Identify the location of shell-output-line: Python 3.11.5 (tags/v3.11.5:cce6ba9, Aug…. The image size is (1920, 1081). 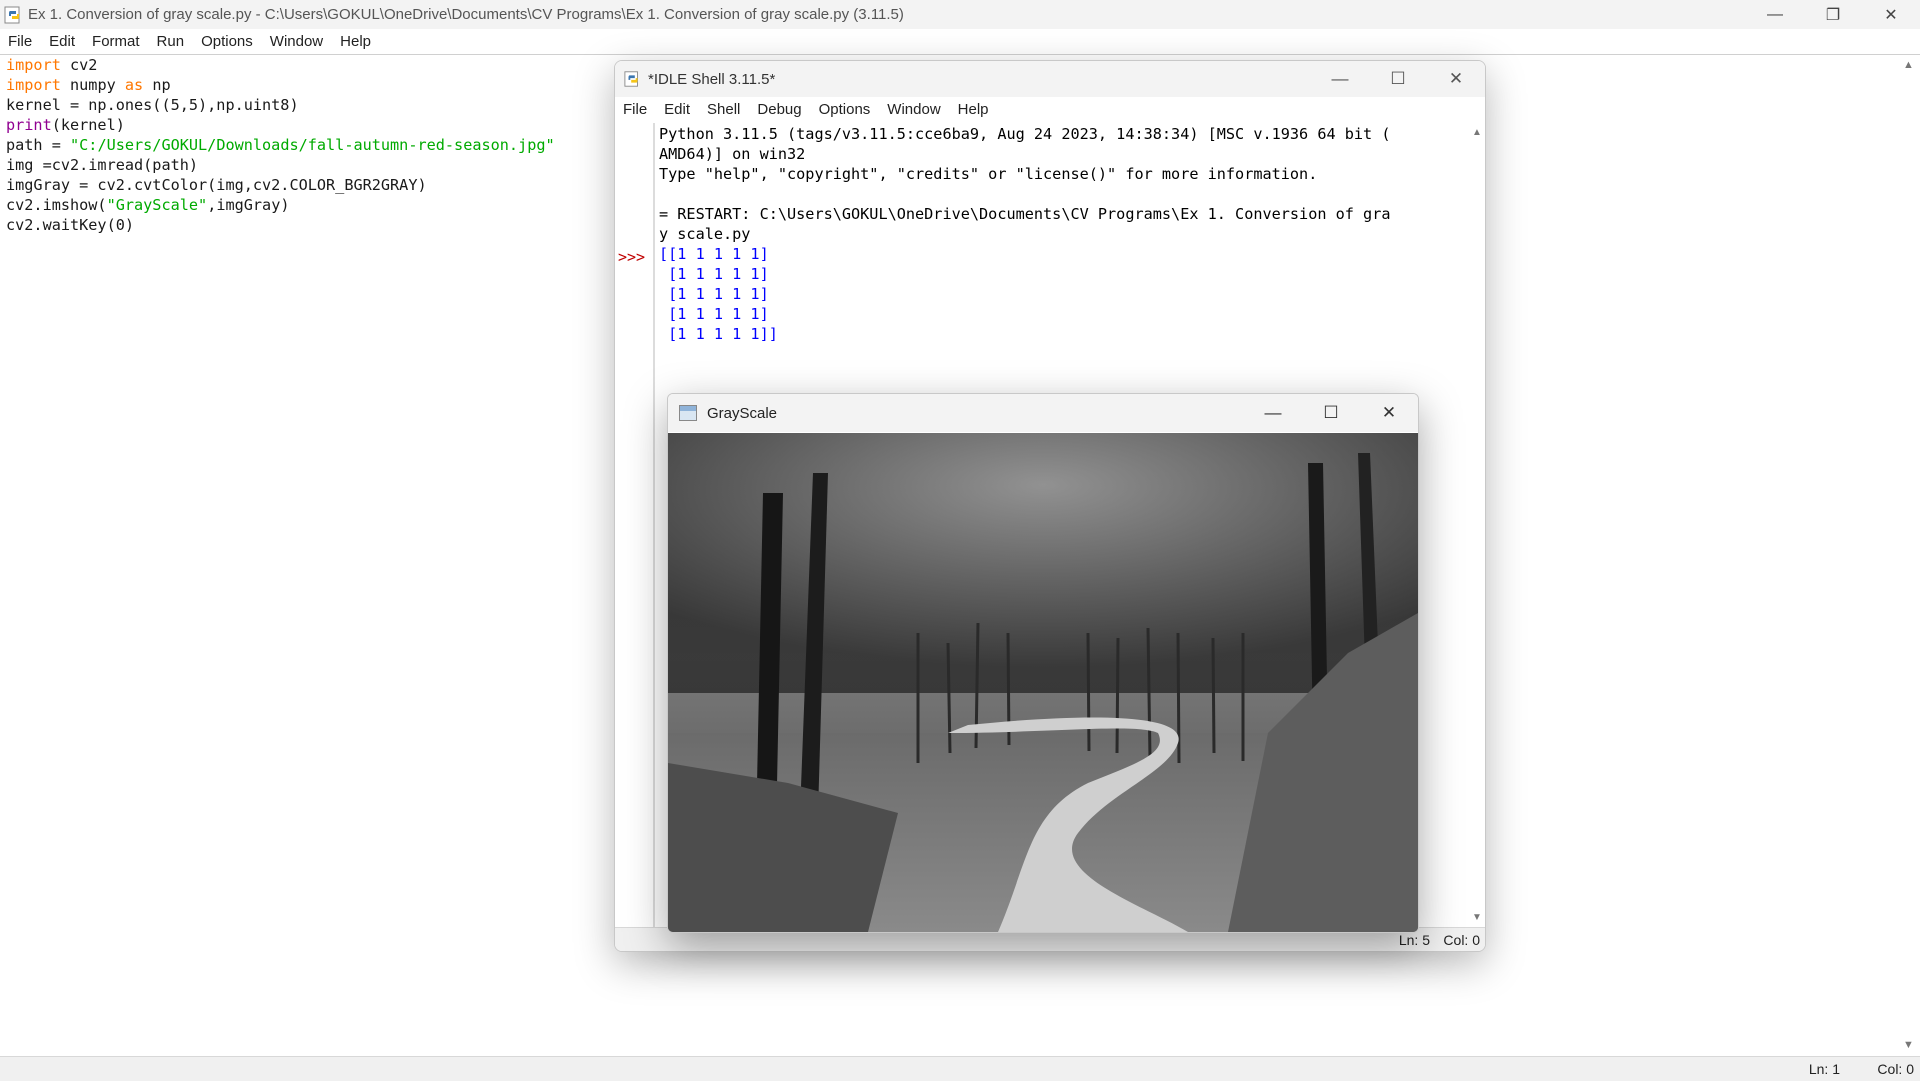
(1025, 134).